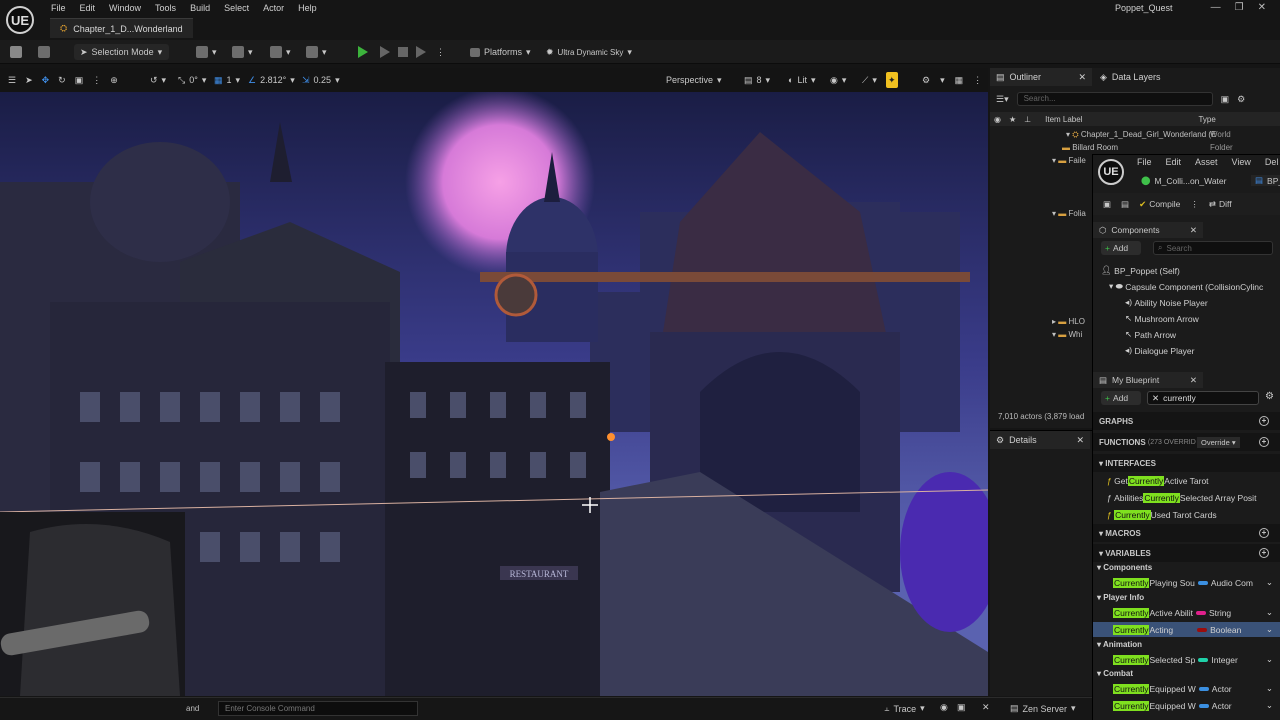 The height and width of the screenshot is (720, 1280). What do you see at coordinates (1239, 7) in the screenshot?
I see `maximize-icon: ❐` at bounding box center [1239, 7].